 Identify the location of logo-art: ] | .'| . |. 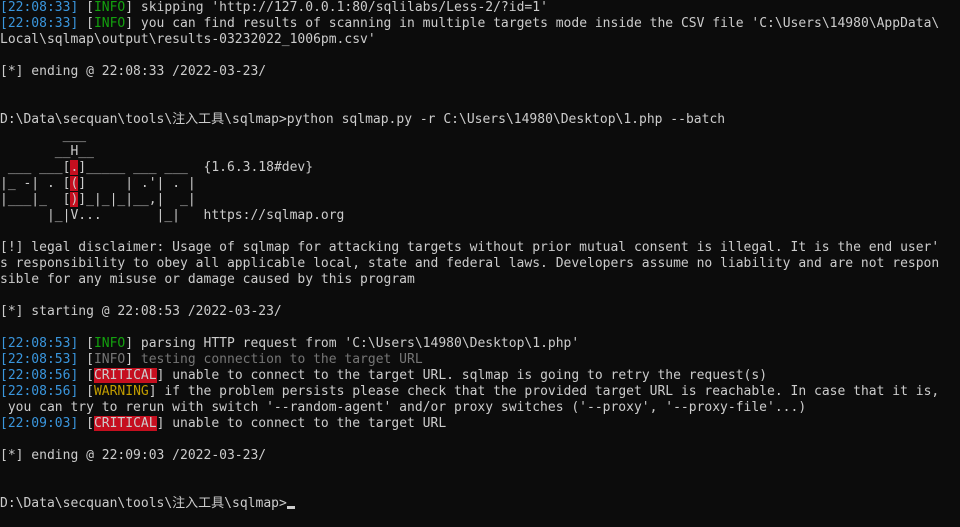
(137, 183).